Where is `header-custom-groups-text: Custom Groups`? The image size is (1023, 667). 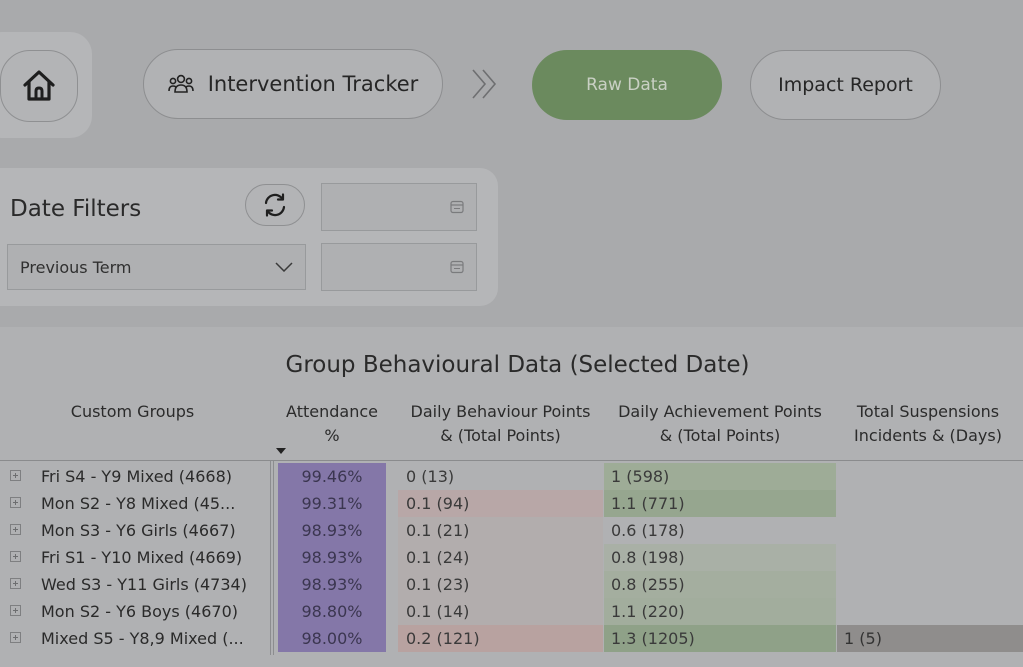
header-custom-groups-text: Custom Groups is located at coordinates (132, 411).